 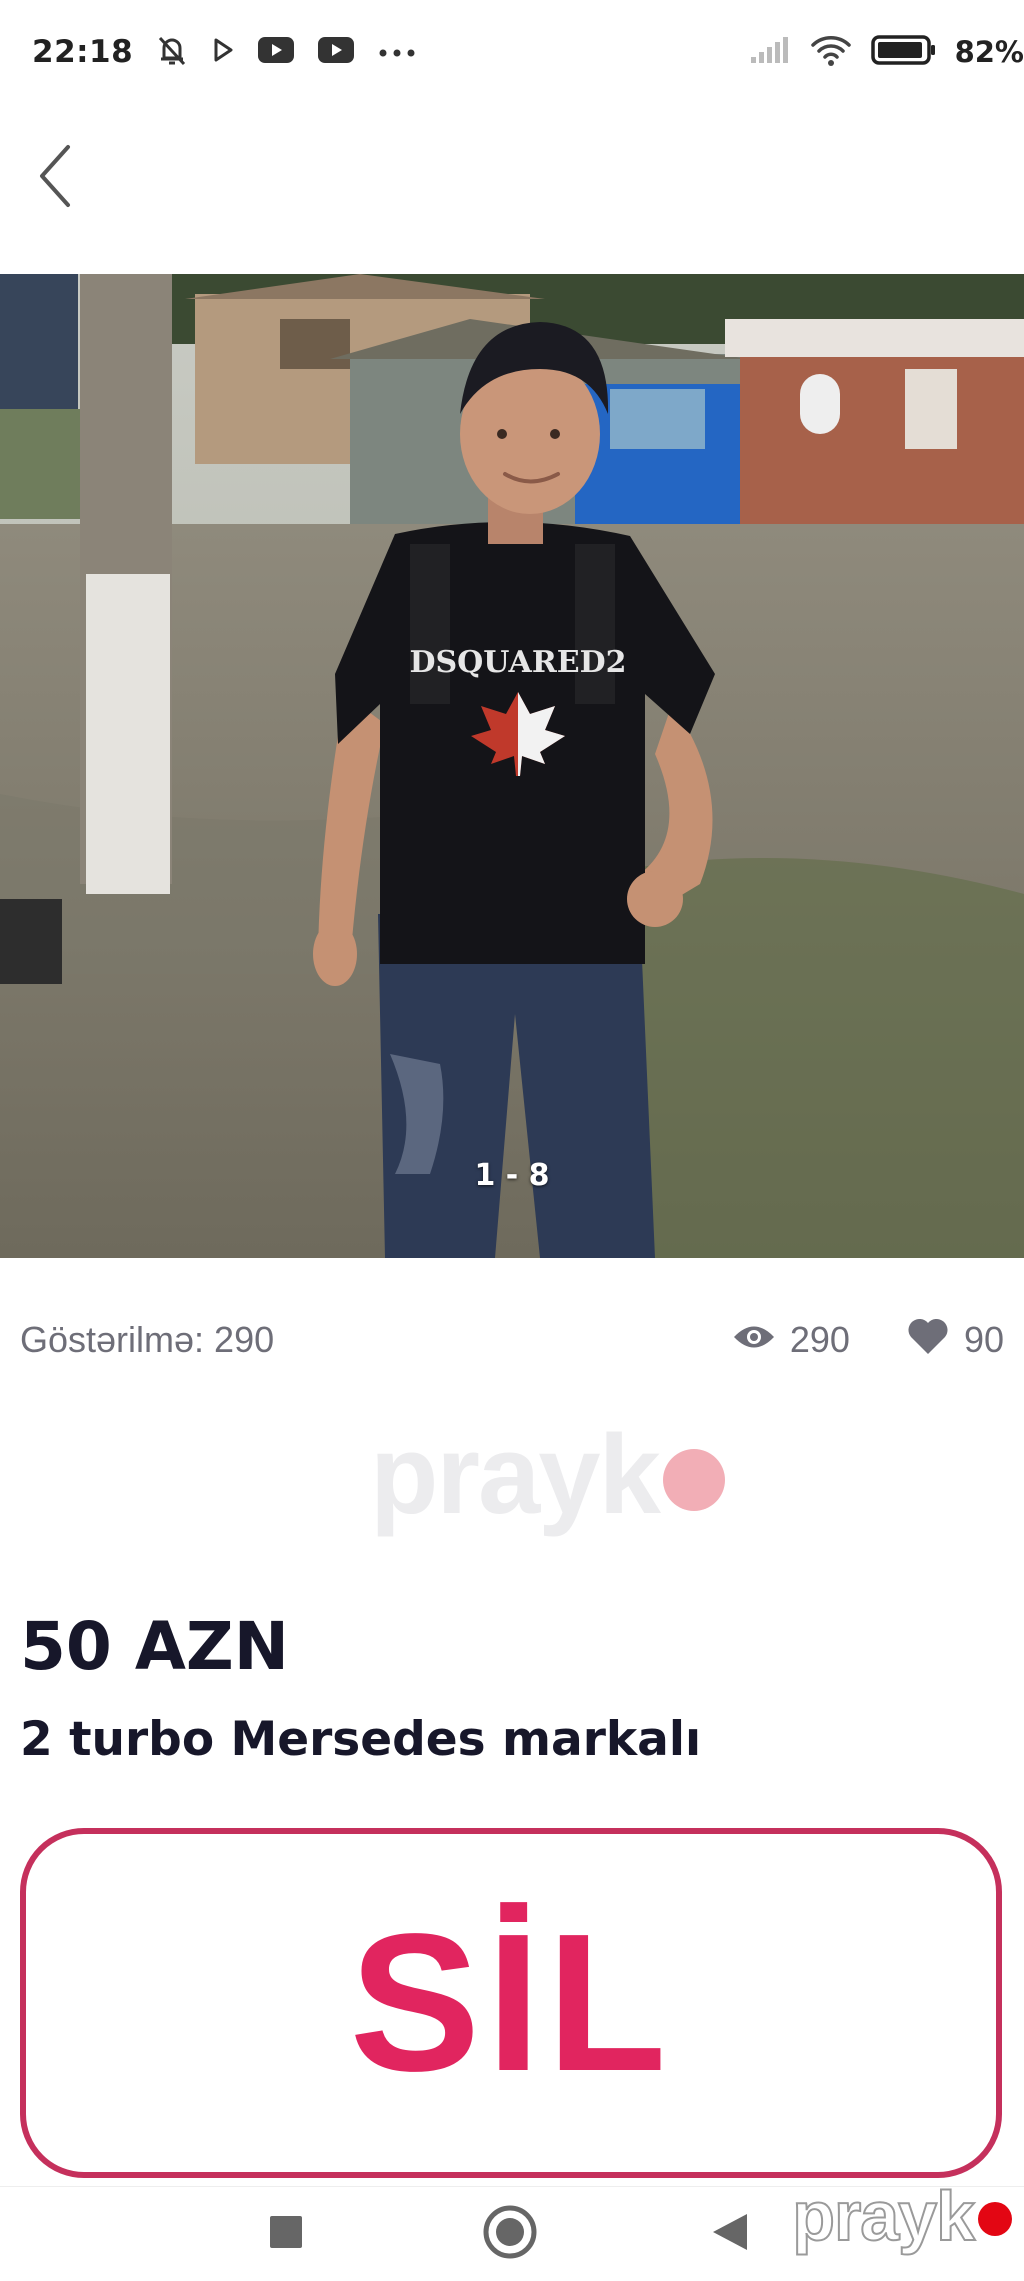 I want to click on nav-watermark-dot-icon, so click(x=995, y=2219).